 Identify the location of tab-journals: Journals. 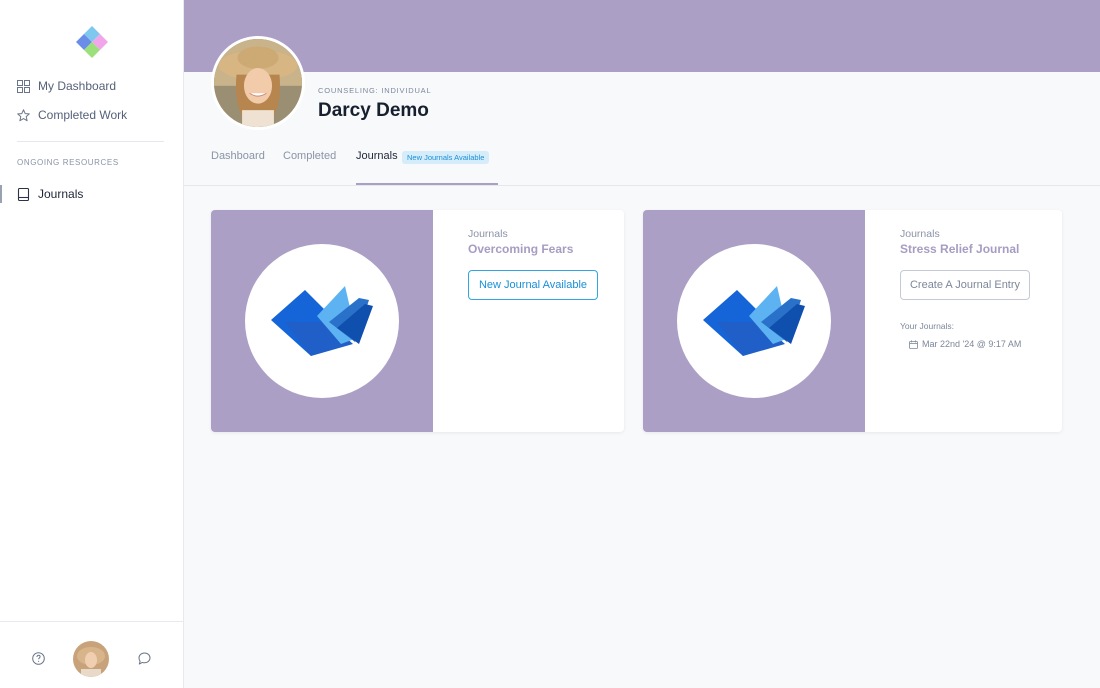
(377, 156).